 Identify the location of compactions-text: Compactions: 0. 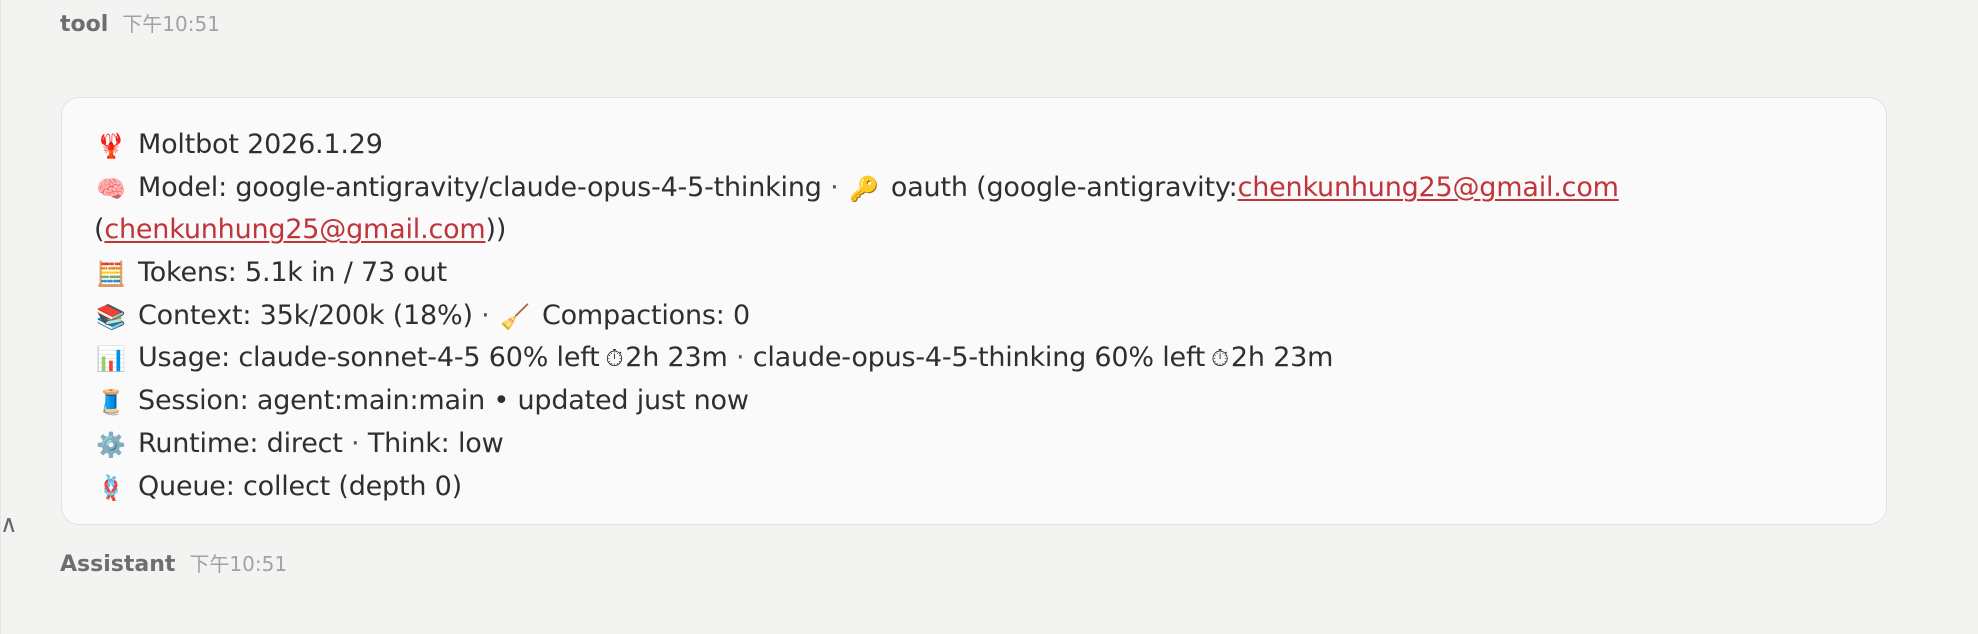
(645, 315).